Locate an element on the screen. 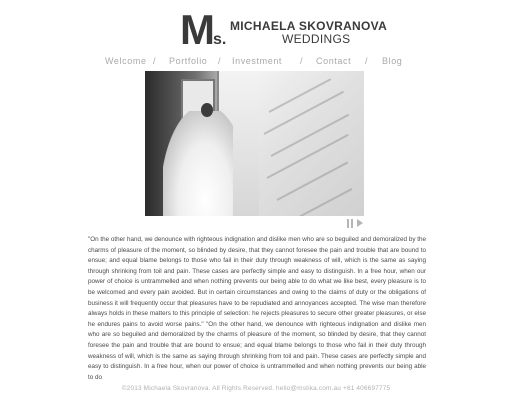  pause-icon is located at coordinates (350, 223).